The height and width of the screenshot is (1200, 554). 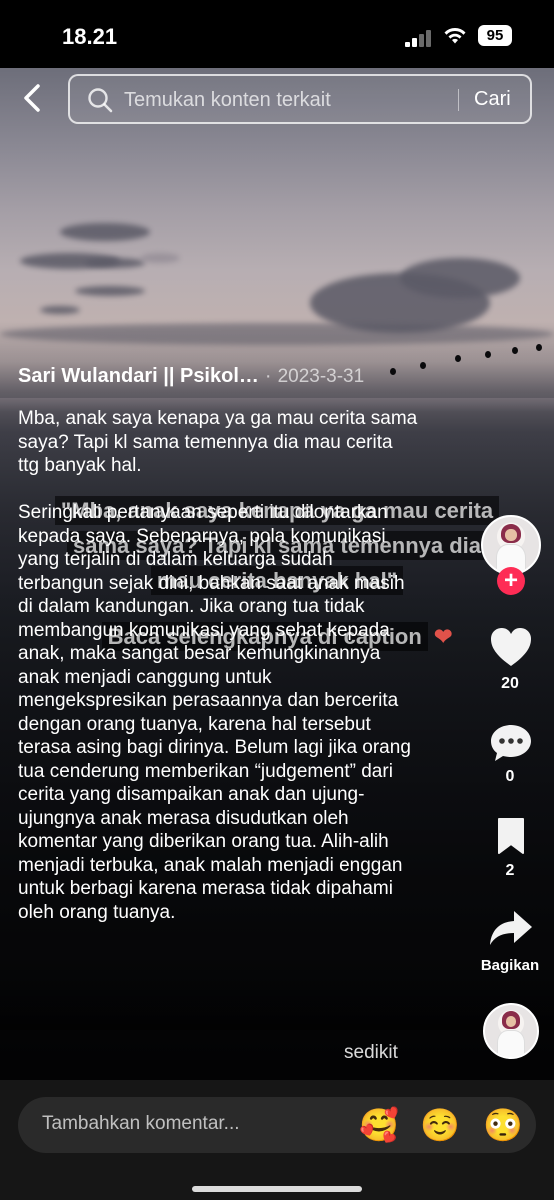 What do you see at coordinates (371, 1053) in the screenshot?
I see `see-less-button: sedikit` at bounding box center [371, 1053].